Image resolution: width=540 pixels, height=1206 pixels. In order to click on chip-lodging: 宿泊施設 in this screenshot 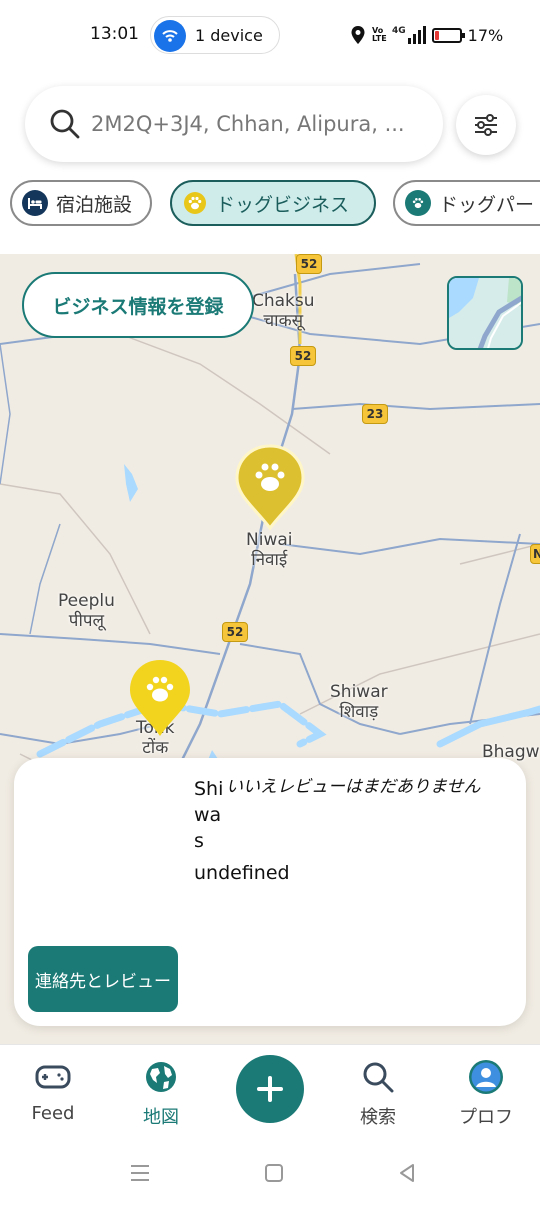, I will do `click(81, 203)`.